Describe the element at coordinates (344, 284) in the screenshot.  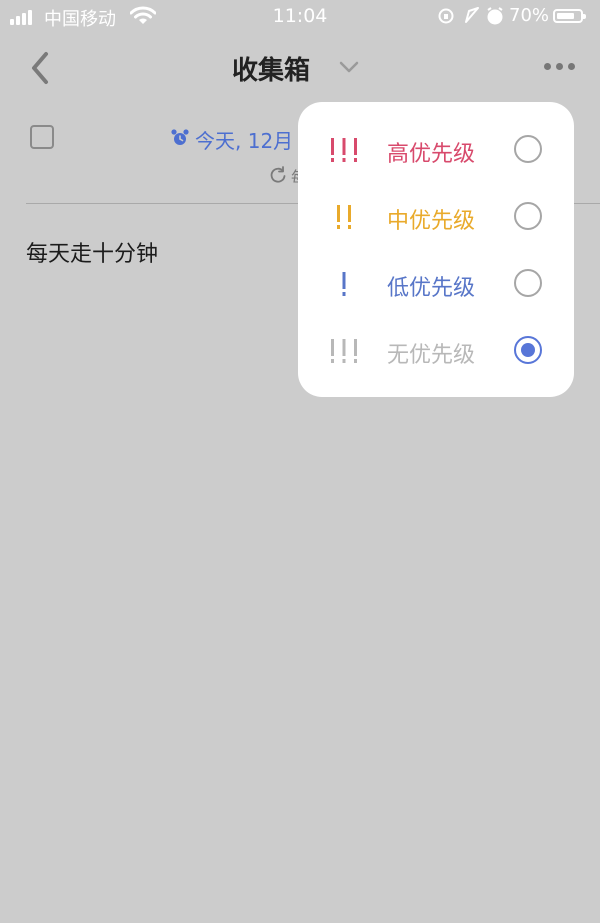
I see `priority-low-icon` at that location.